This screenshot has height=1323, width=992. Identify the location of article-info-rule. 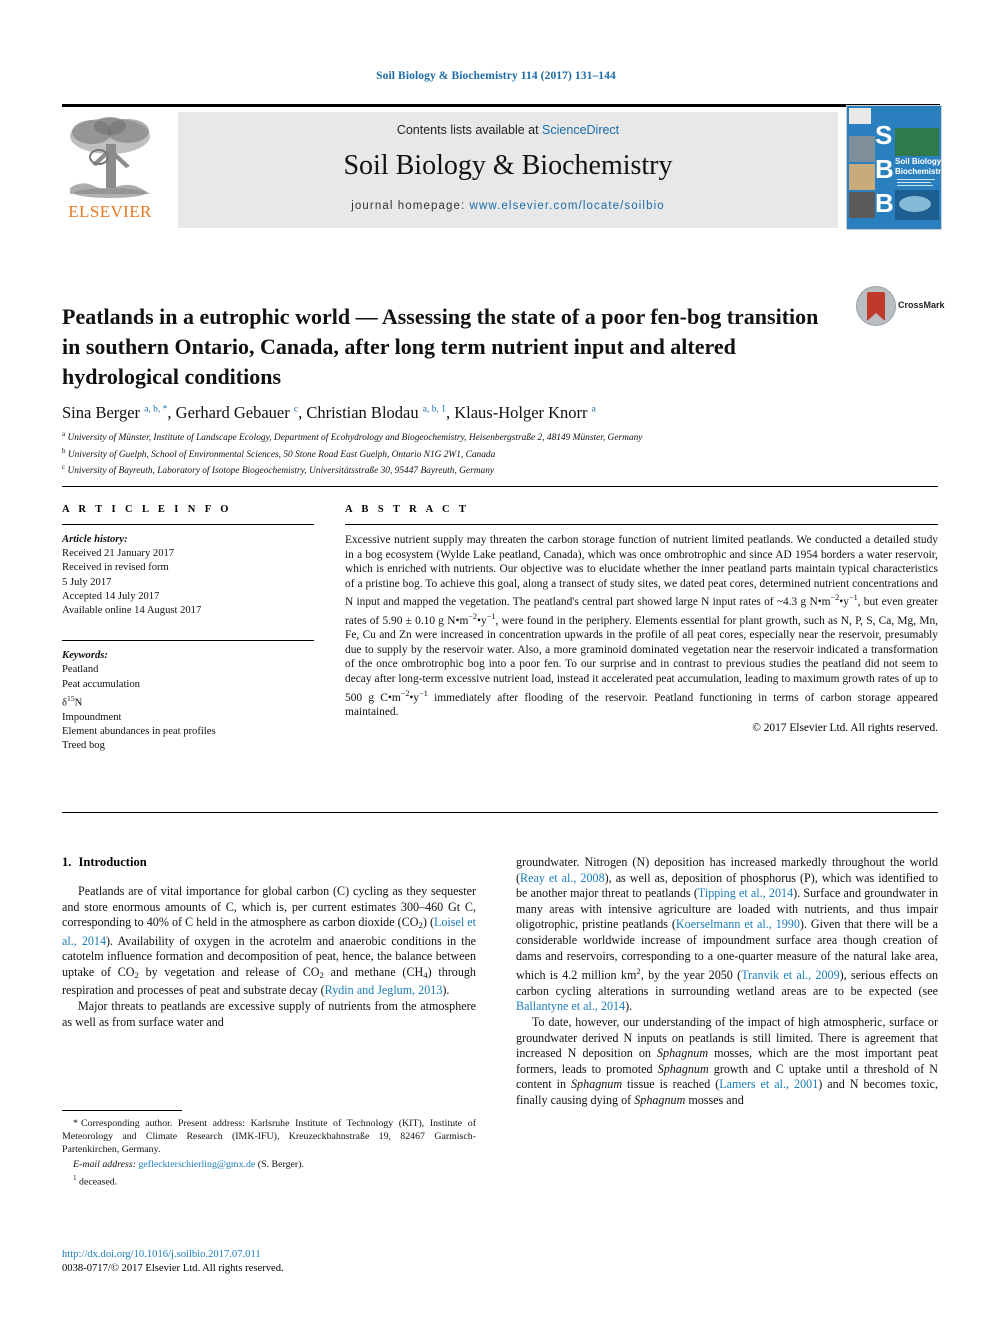
(188, 524).